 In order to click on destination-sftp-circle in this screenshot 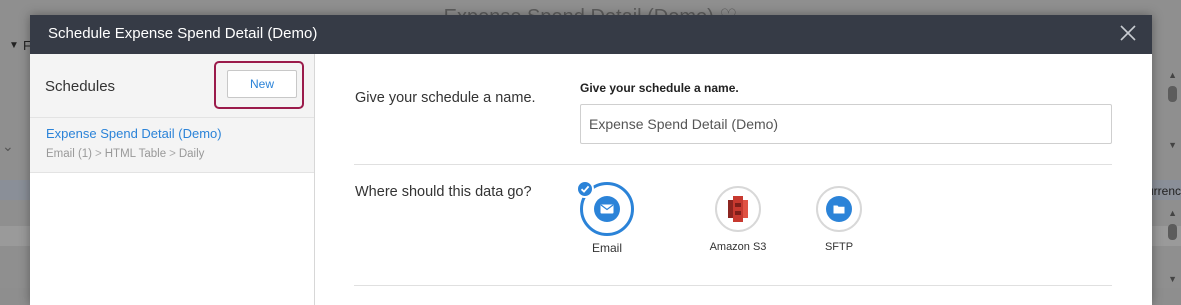, I will do `click(839, 209)`.